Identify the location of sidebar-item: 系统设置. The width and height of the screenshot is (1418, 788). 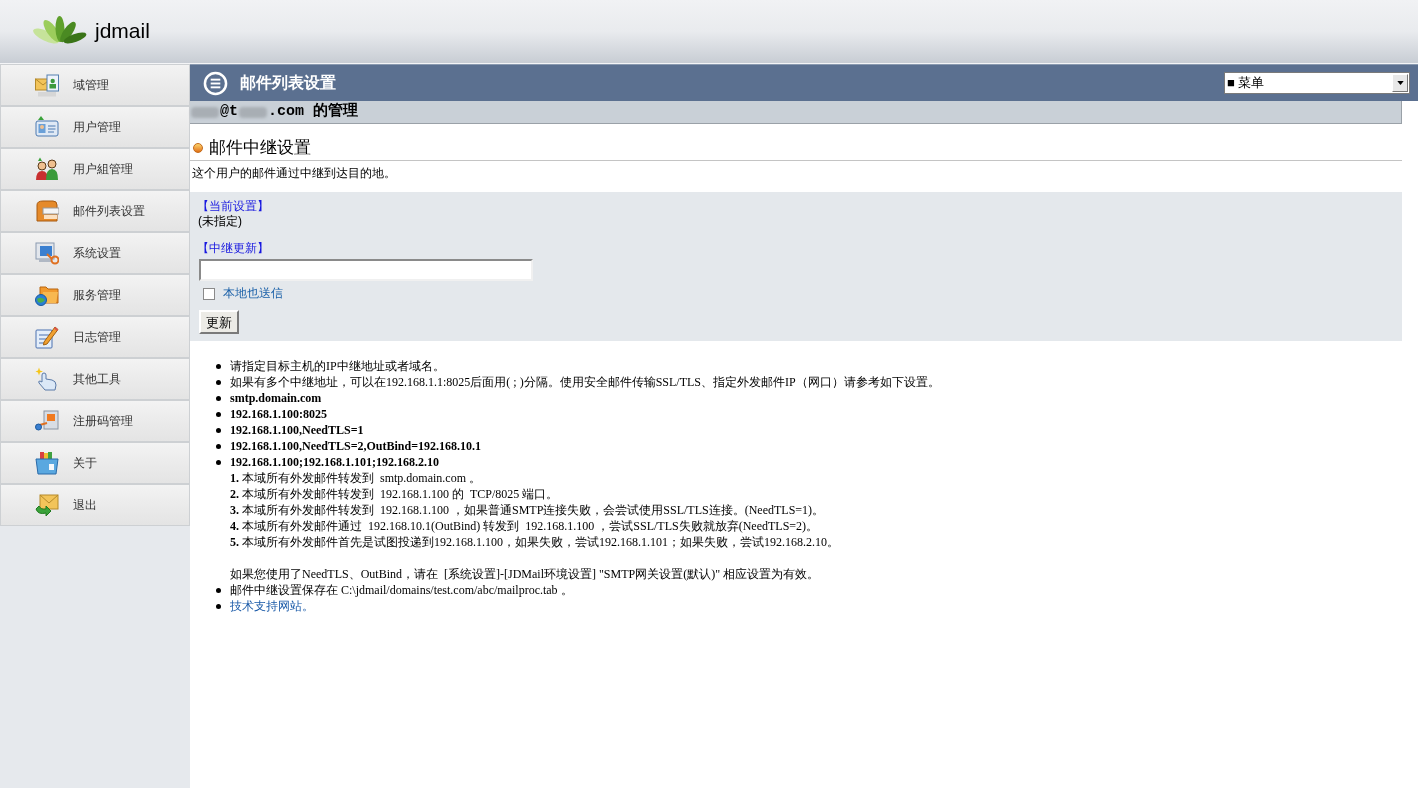
(95, 253).